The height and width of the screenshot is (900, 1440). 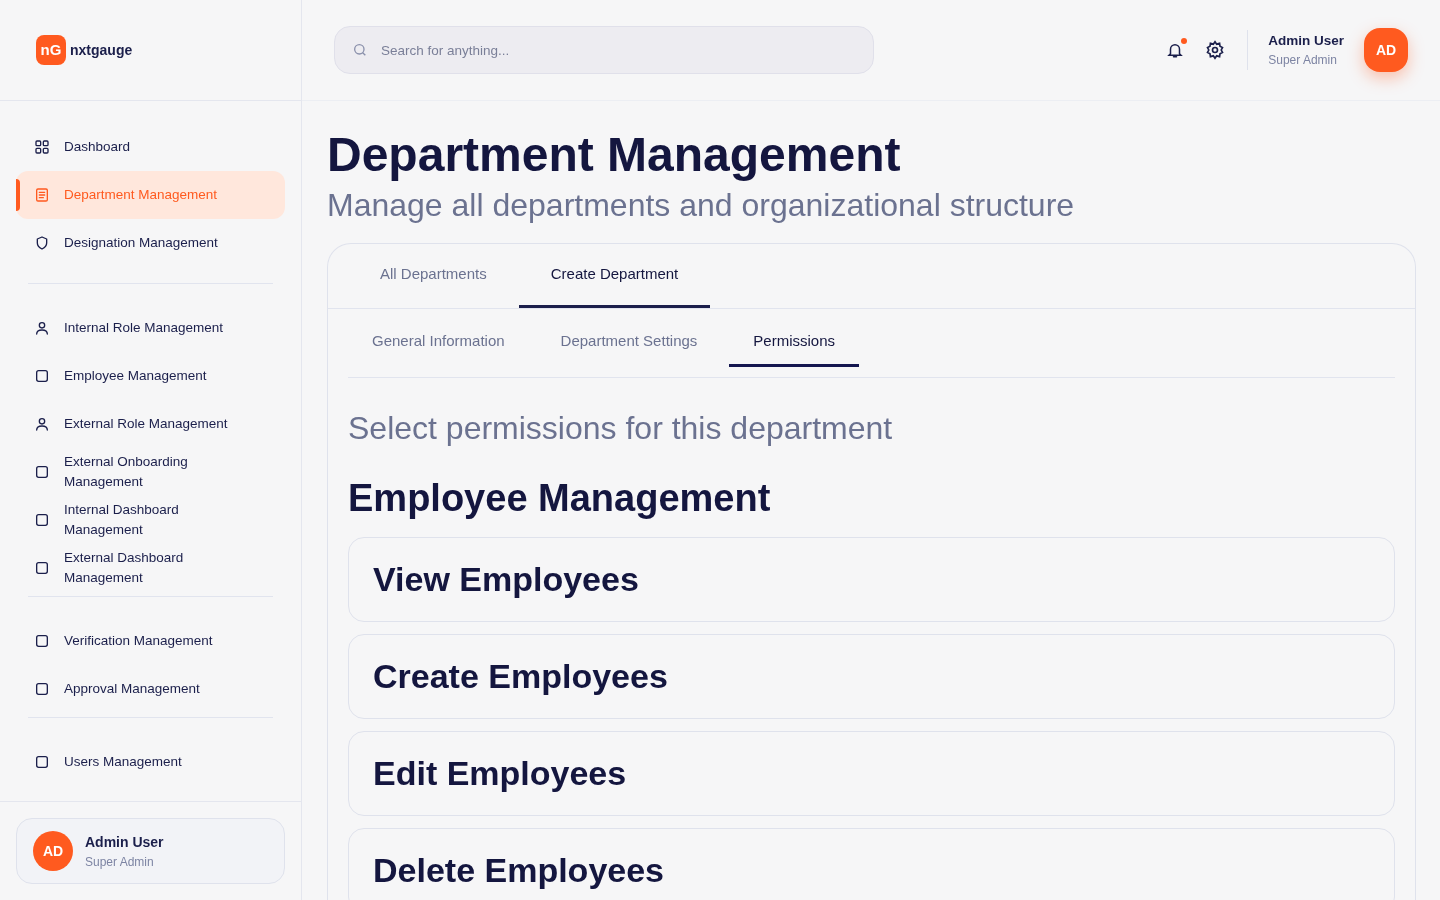 I want to click on sidebar-item: Internal Dashboard Management, so click(x=150, y=520).